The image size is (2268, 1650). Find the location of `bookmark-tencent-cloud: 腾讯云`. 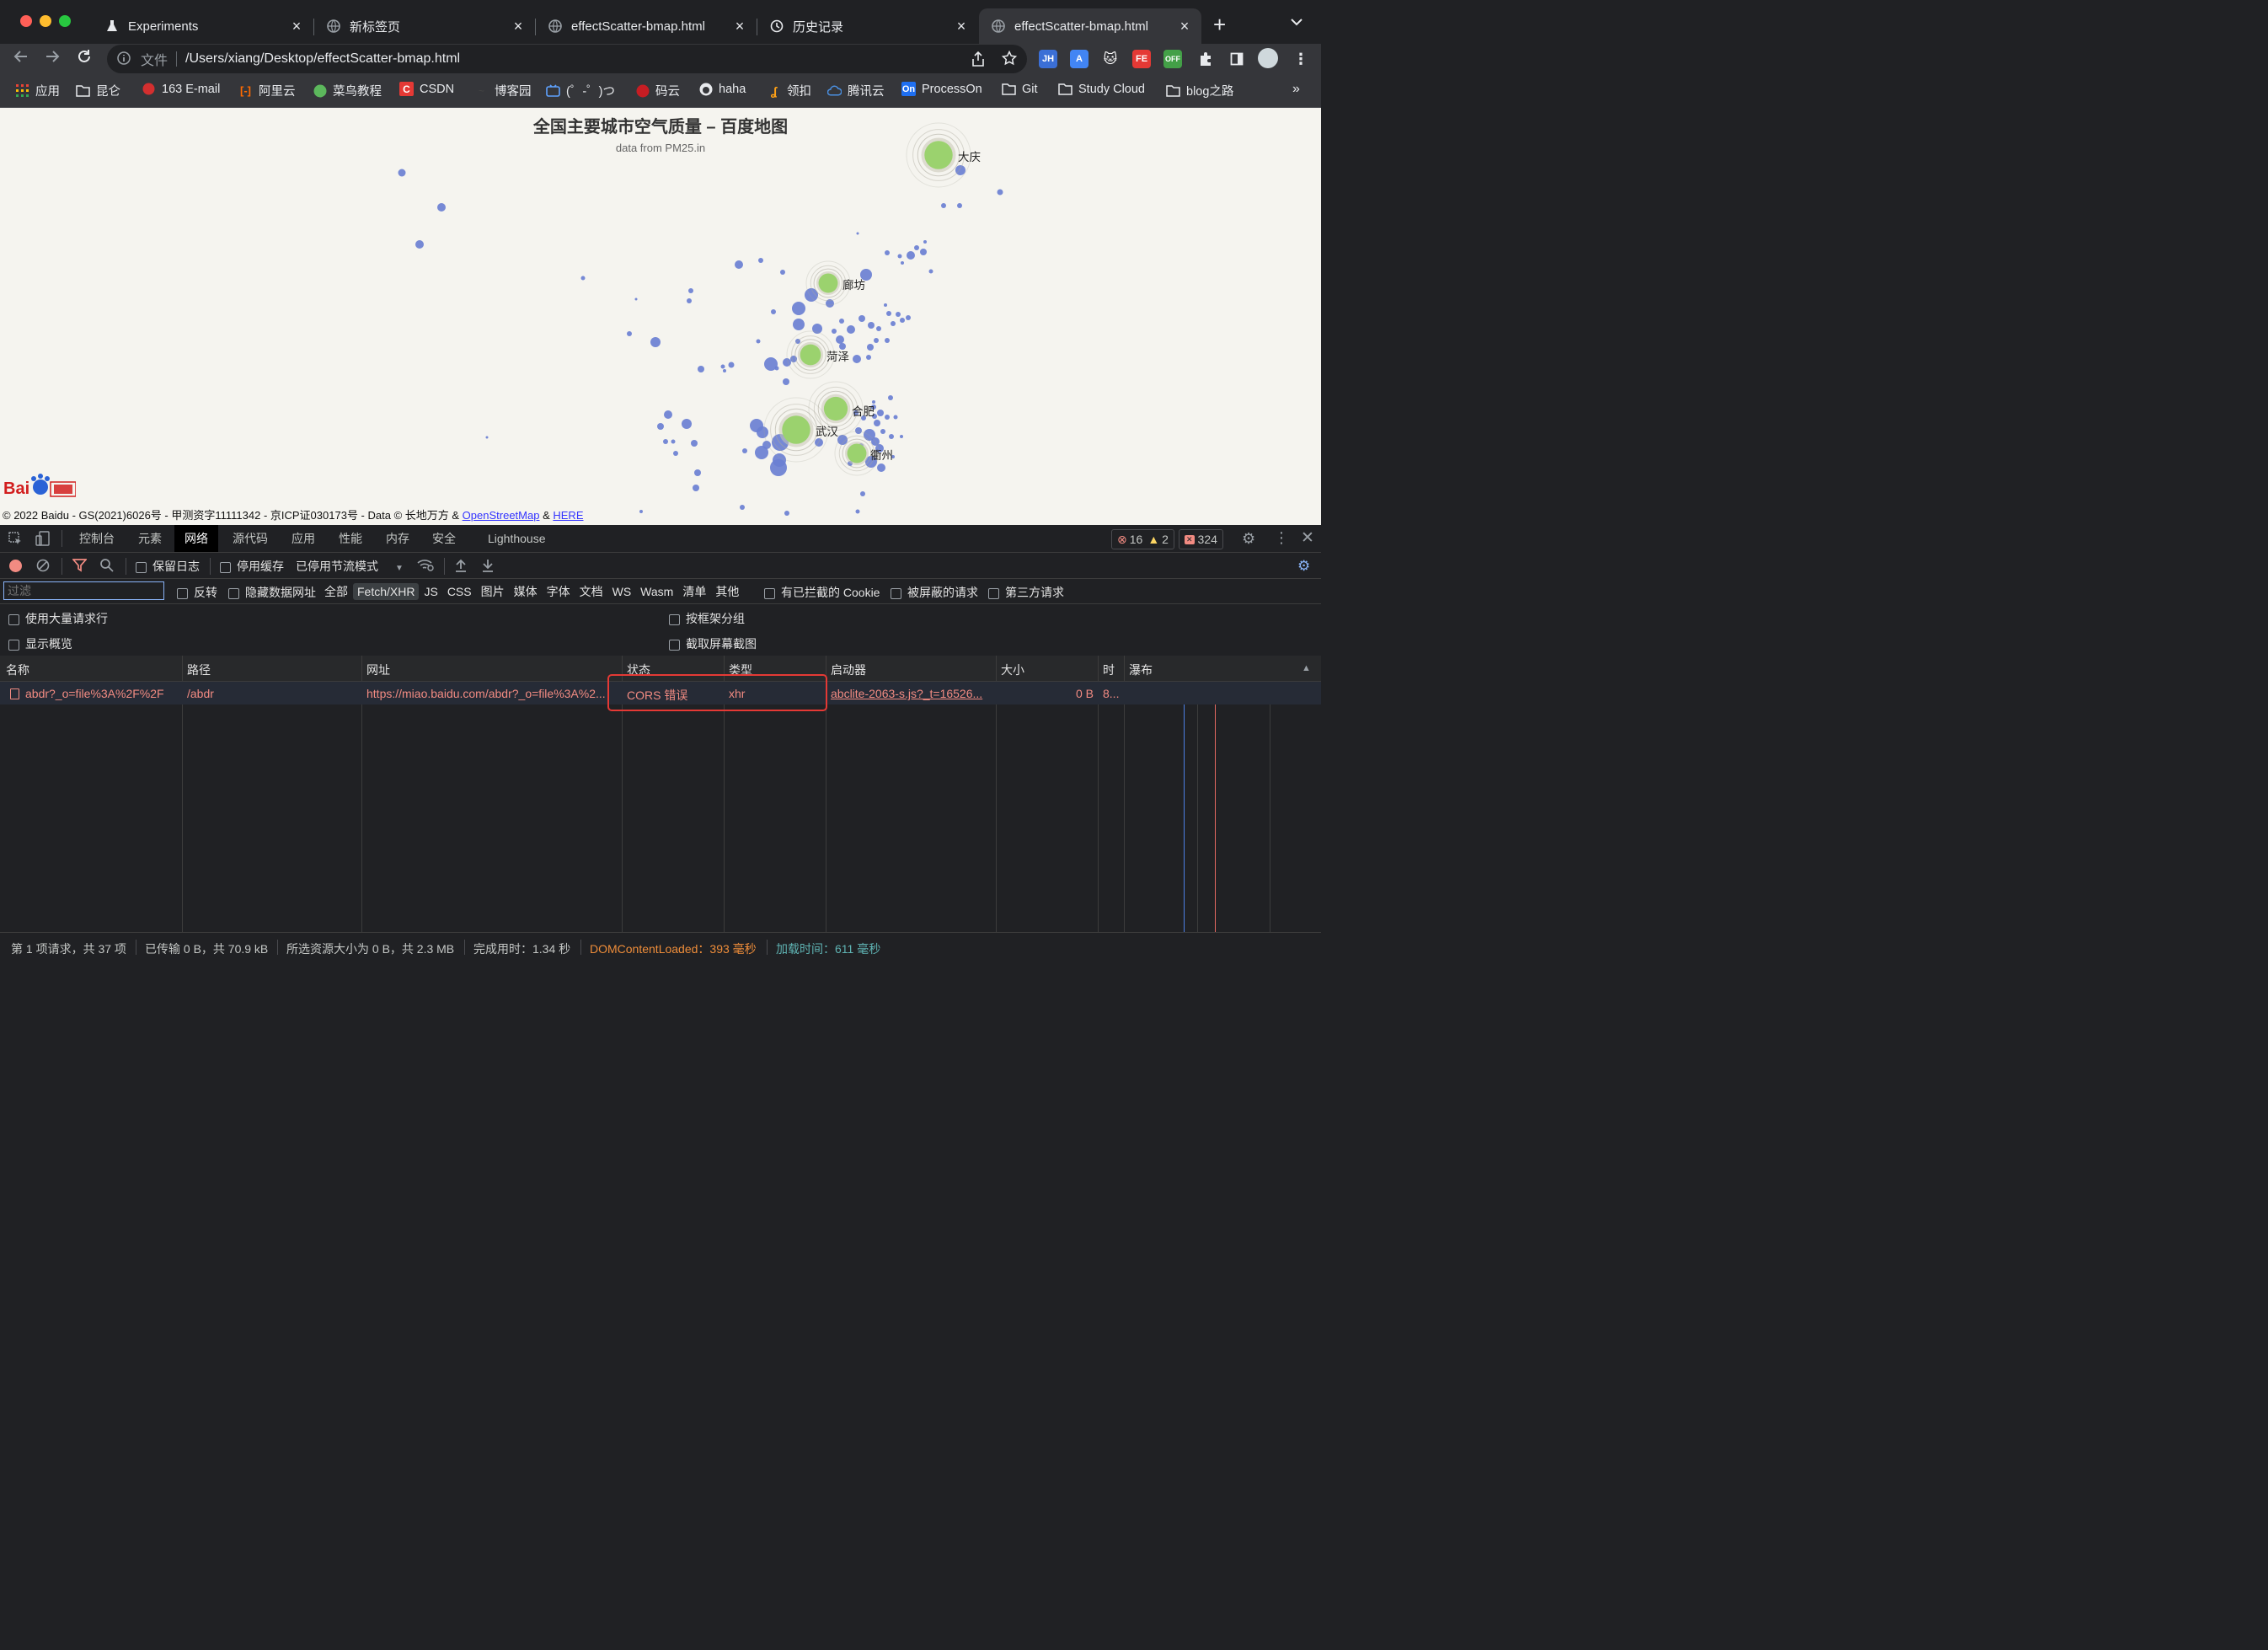

bookmark-tencent-cloud: 腾讯云 is located at coordinates (856, 90).